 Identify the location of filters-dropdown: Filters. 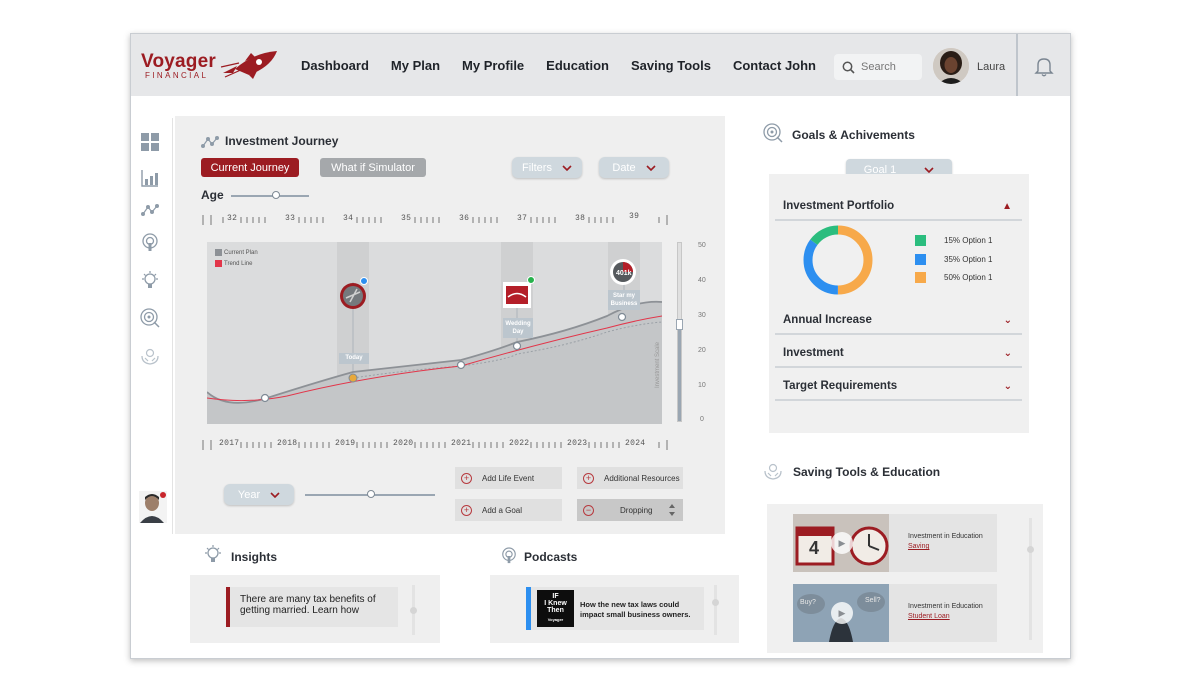
(547, 167).